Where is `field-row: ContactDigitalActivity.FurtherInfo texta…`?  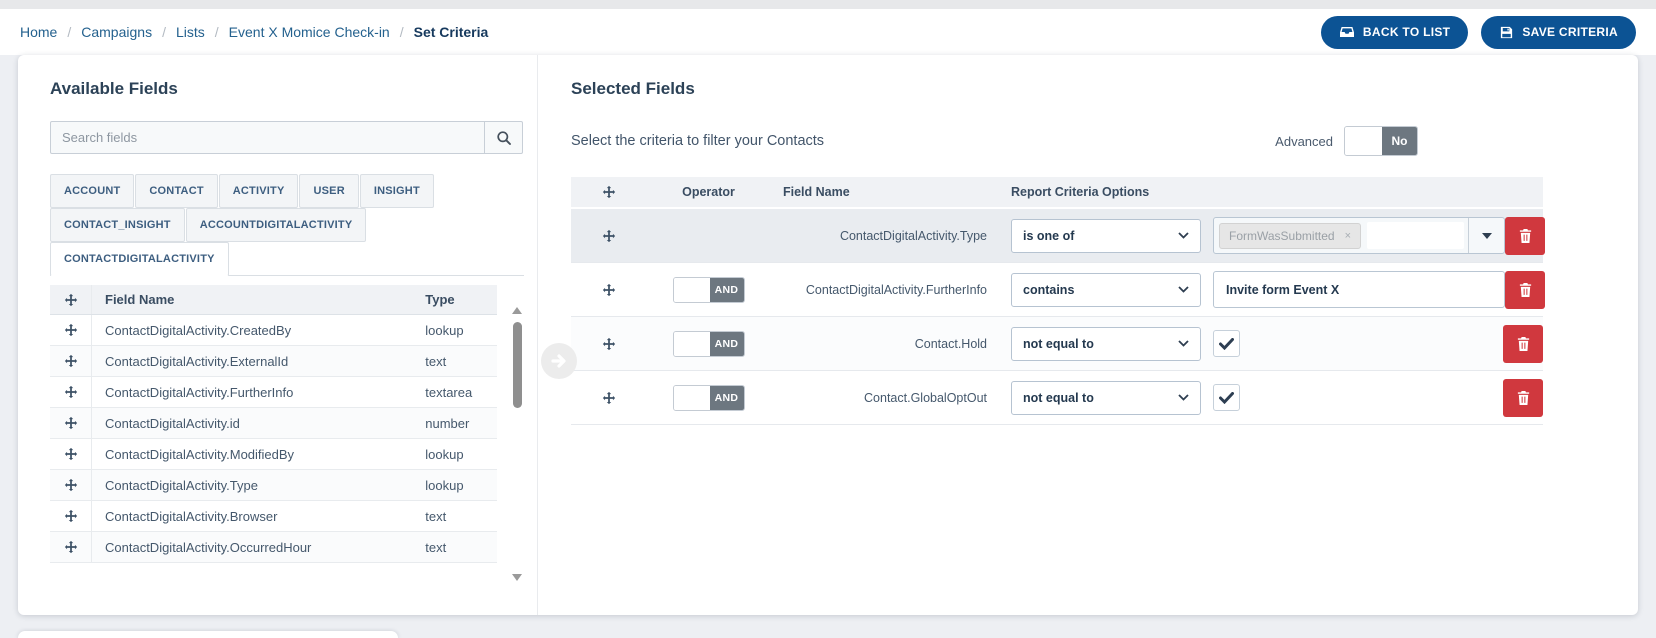 field-row: ContactDigitalActivity.FurtherInfo texta… is located at coordinates (274, 392).